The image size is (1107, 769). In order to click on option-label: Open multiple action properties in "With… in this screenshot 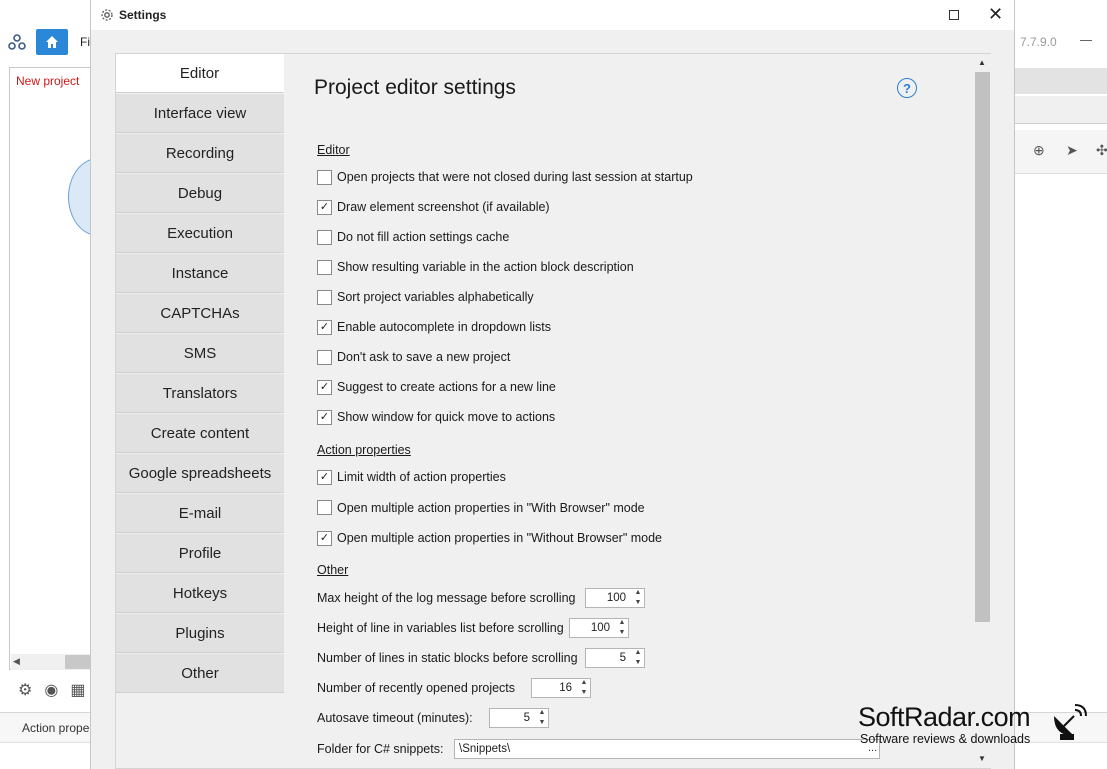, I will do `click(491, 507)`.